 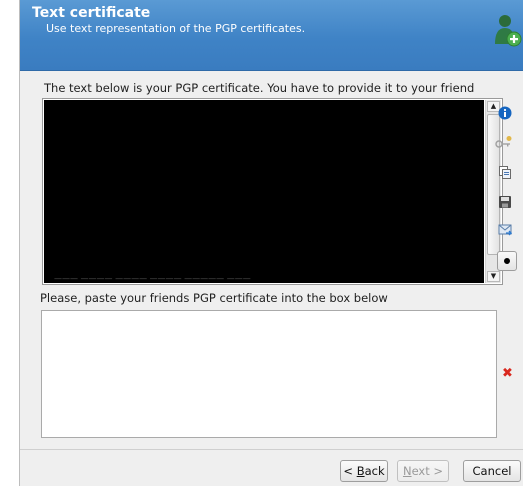 I want to click on save-icon, so click(x=505, y=202).